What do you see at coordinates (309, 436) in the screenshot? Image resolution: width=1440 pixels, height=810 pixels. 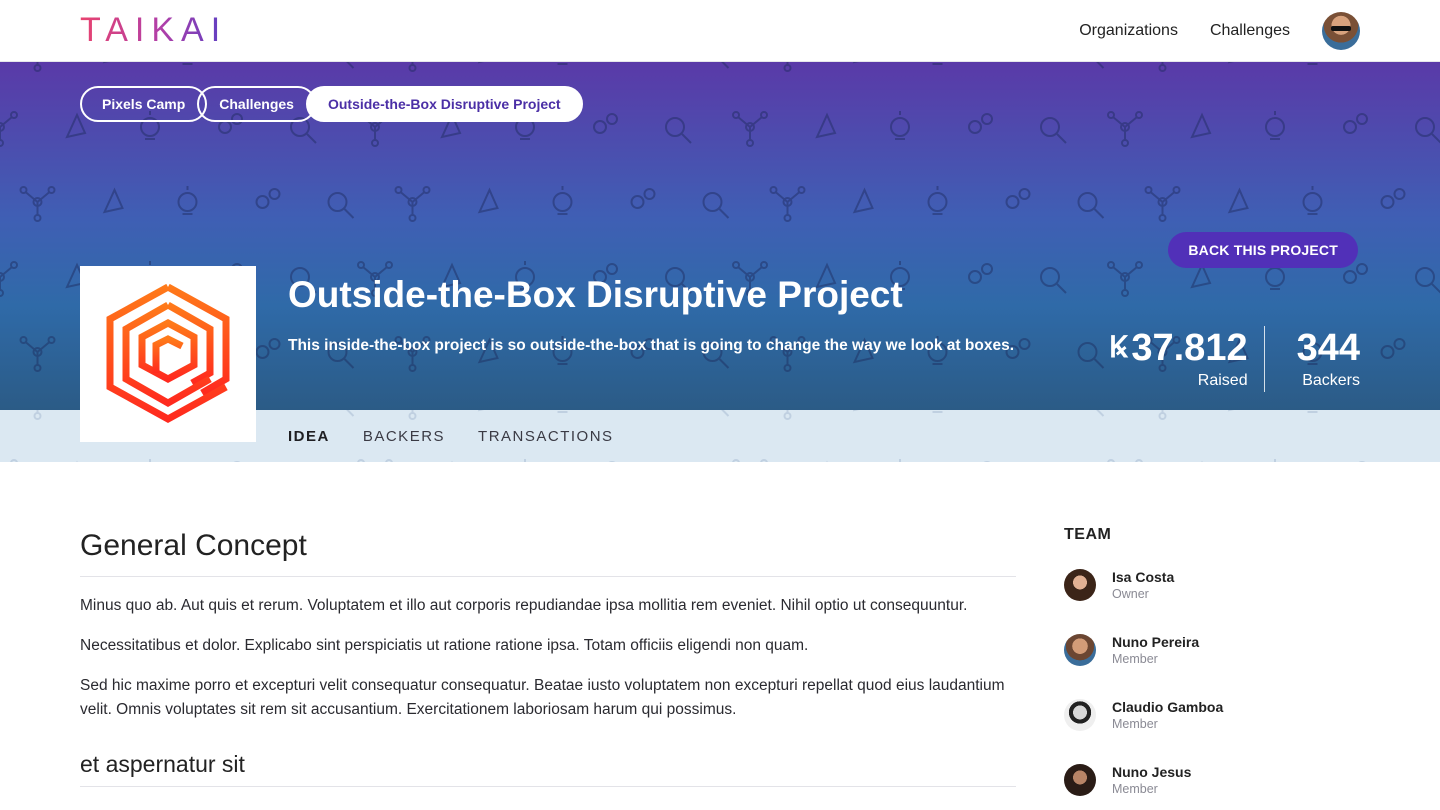 I see `tab-idea: IDEA` at bounding box center [309, 436].